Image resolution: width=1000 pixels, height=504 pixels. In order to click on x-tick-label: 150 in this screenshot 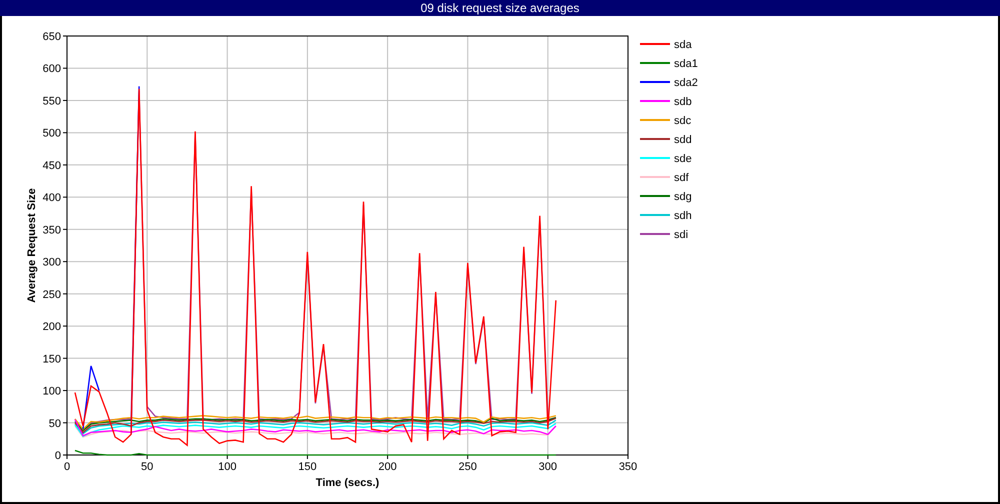, I will do `click(307, 467)`.